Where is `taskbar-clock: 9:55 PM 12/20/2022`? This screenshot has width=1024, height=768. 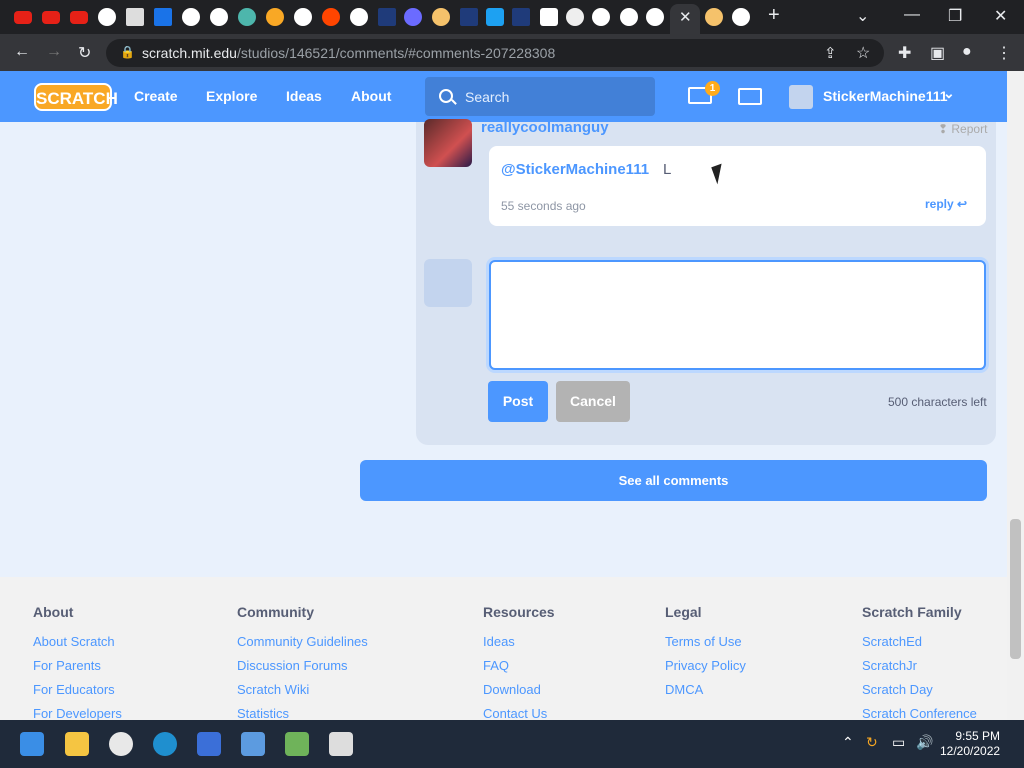
taskbar-clock: 9:55 PM 12/20/2022 is located at coordinates (970, 744).